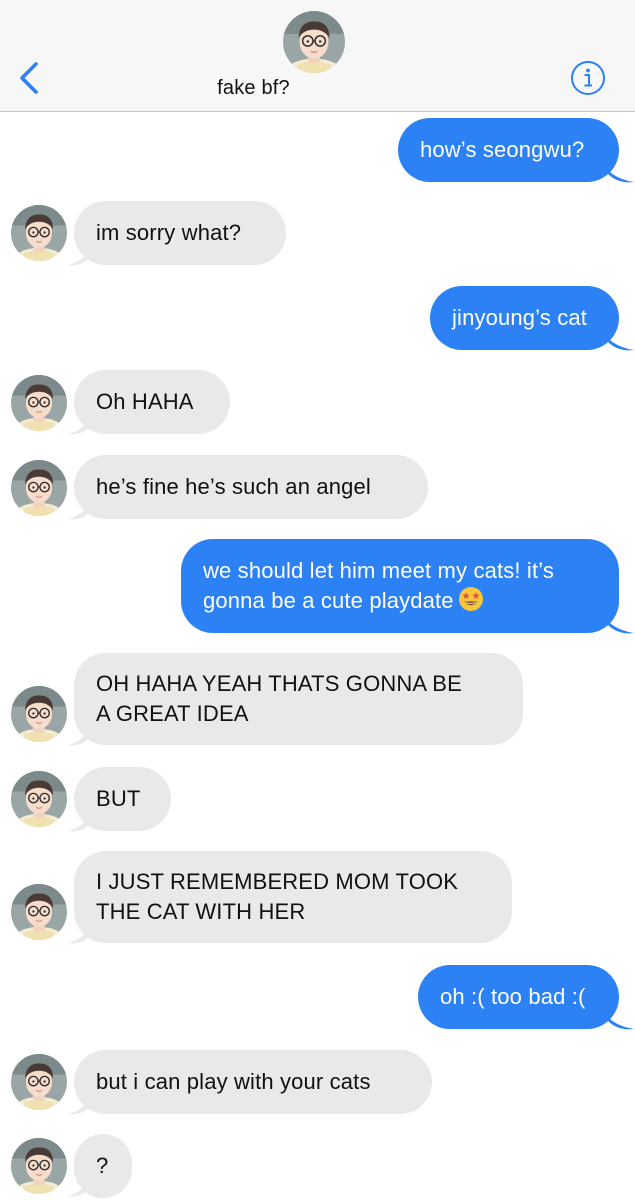 The height and width of the screenshot is (1200, 635). Describe the element at coordinates (233, 1081) in the screenshot. I see `message-text: but i can play with your cats` at that location.